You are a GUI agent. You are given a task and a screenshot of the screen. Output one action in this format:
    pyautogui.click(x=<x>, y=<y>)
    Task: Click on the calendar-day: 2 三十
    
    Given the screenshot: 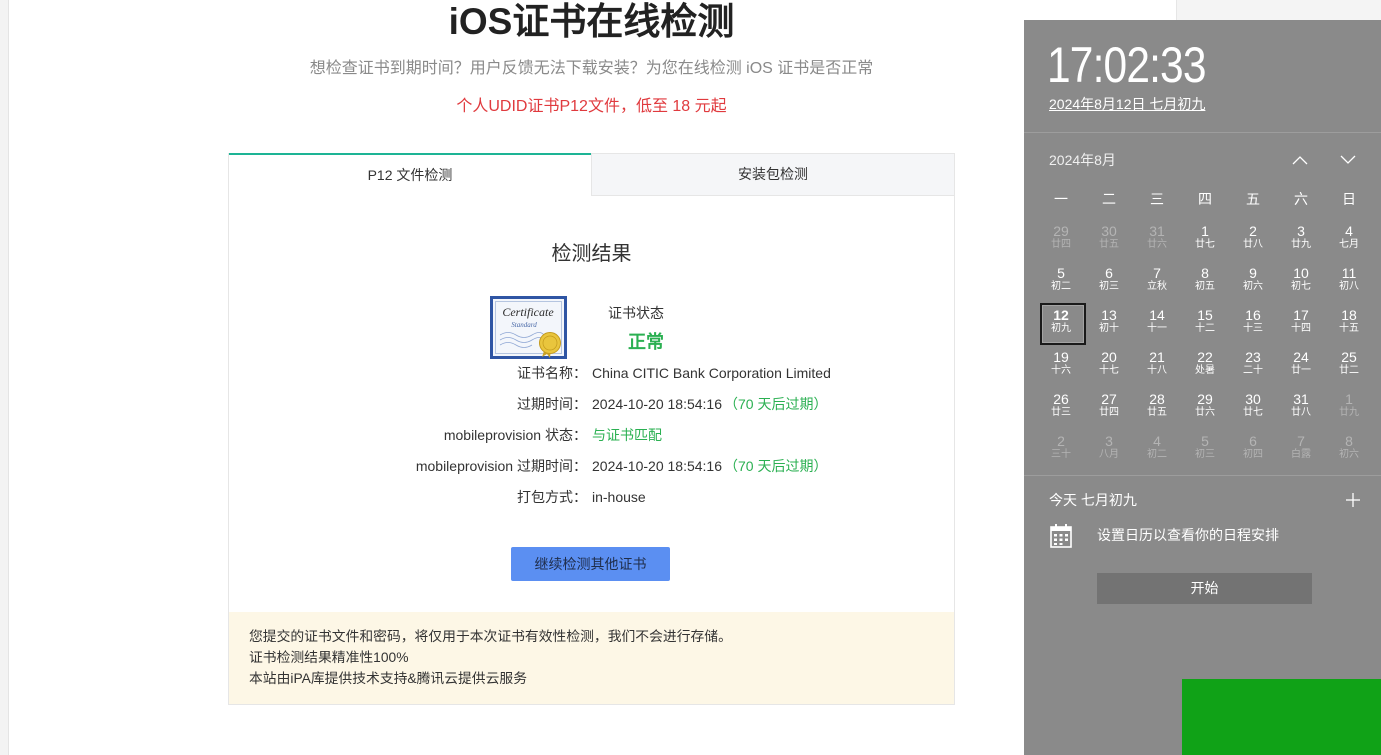 What is the action you would take?
    pyautogui.click(x=1061, y=448)
    